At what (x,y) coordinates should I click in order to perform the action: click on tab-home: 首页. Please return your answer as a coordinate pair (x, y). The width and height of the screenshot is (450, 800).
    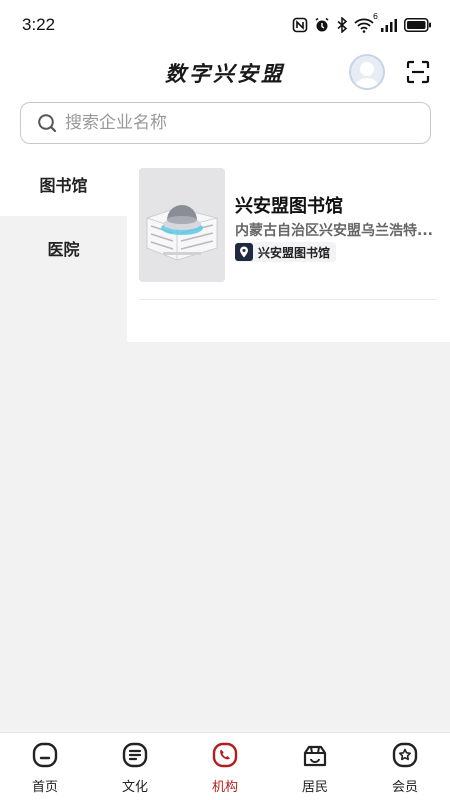
    Looking at the image, I should click on (45, 766).